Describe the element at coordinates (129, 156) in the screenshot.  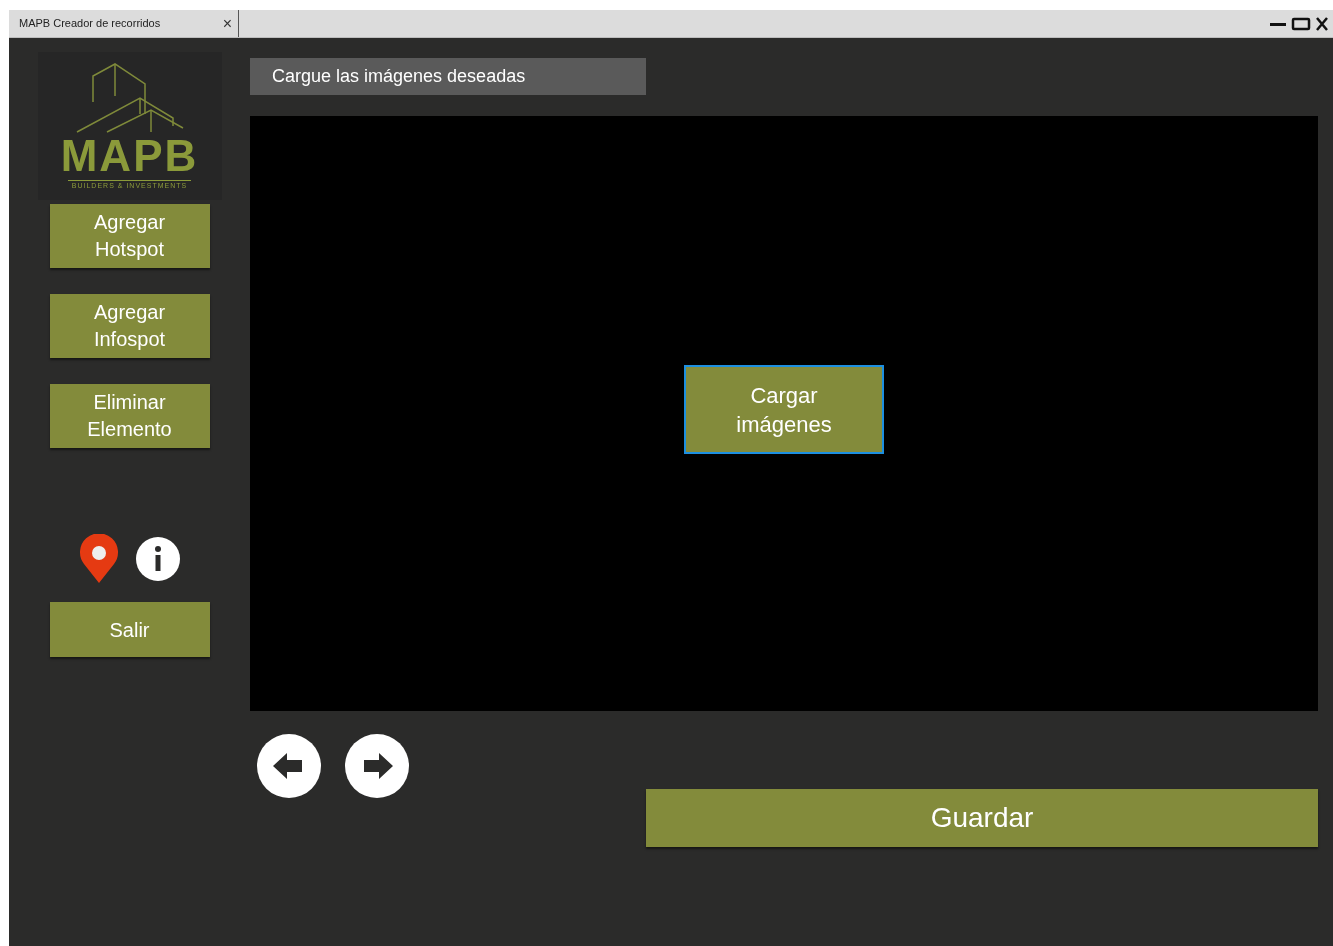
I see `logo-name: MAPB` at that location.